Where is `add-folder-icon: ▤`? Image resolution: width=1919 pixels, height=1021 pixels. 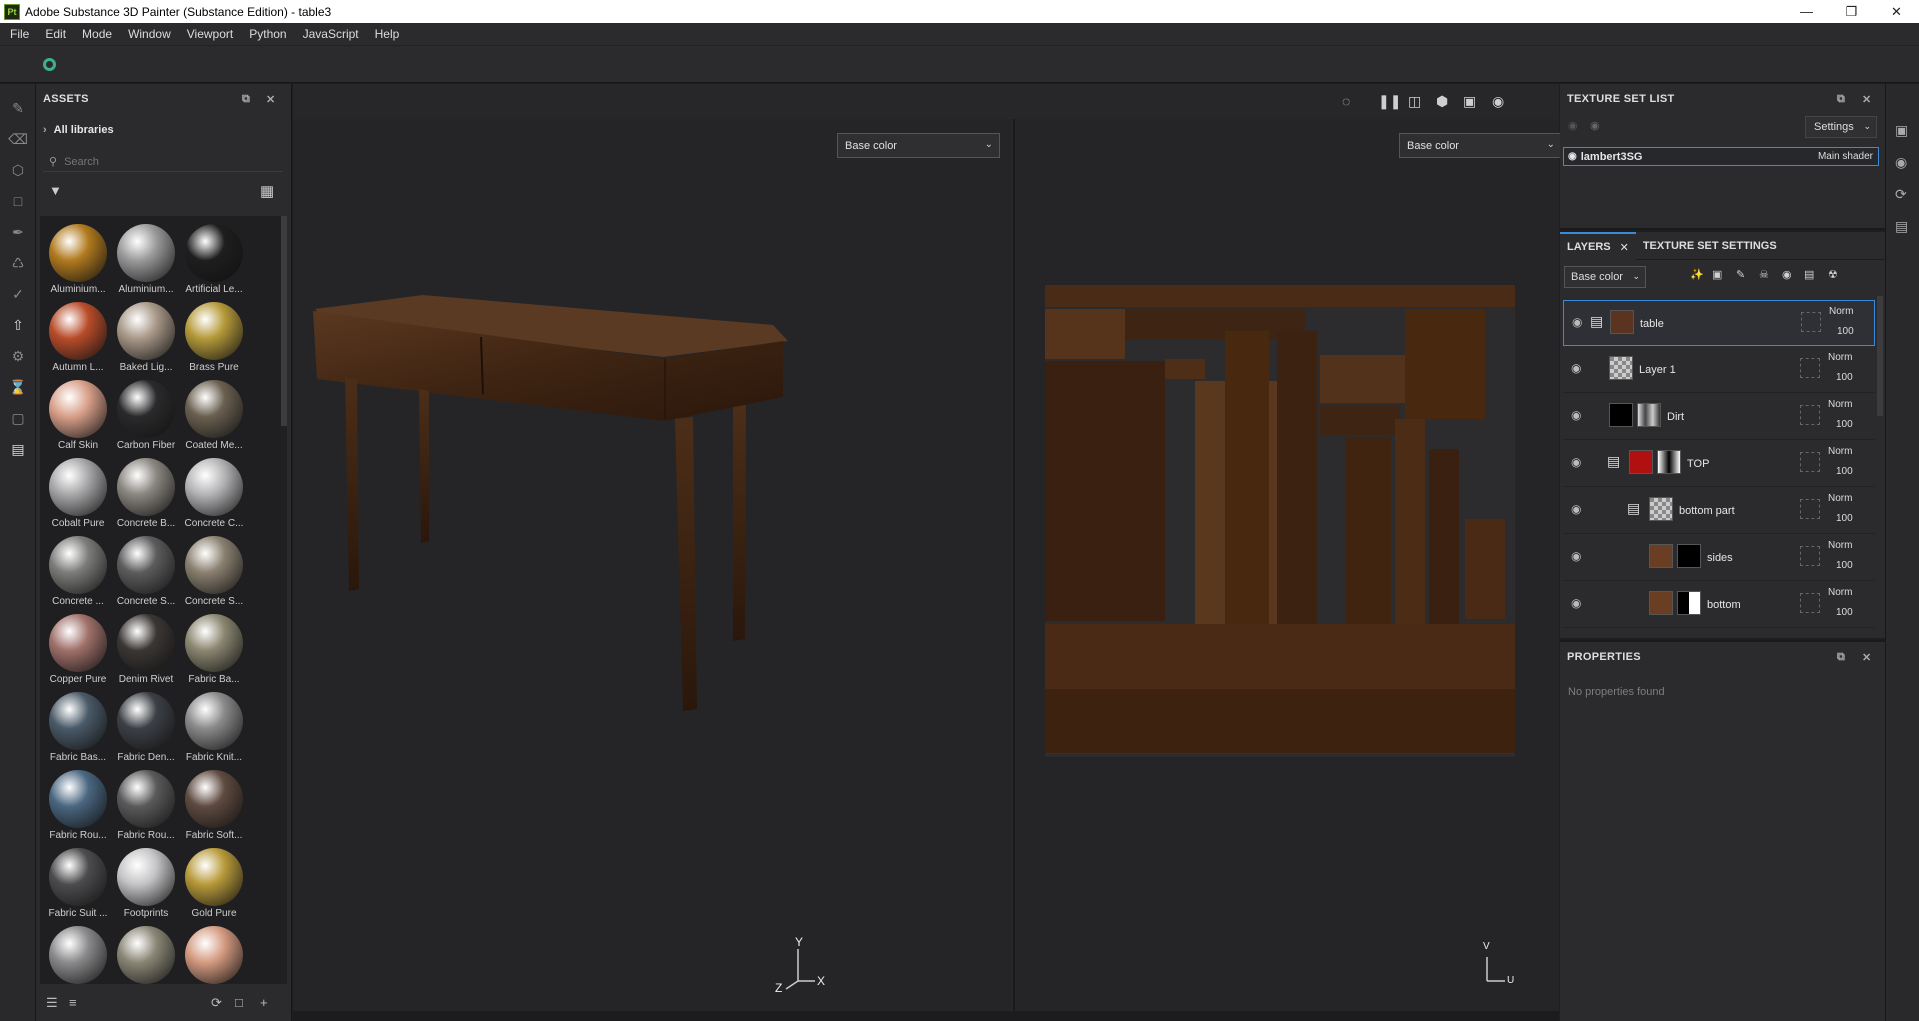 add-folder-icon: ▤ is located at coordinates (1809, 274).